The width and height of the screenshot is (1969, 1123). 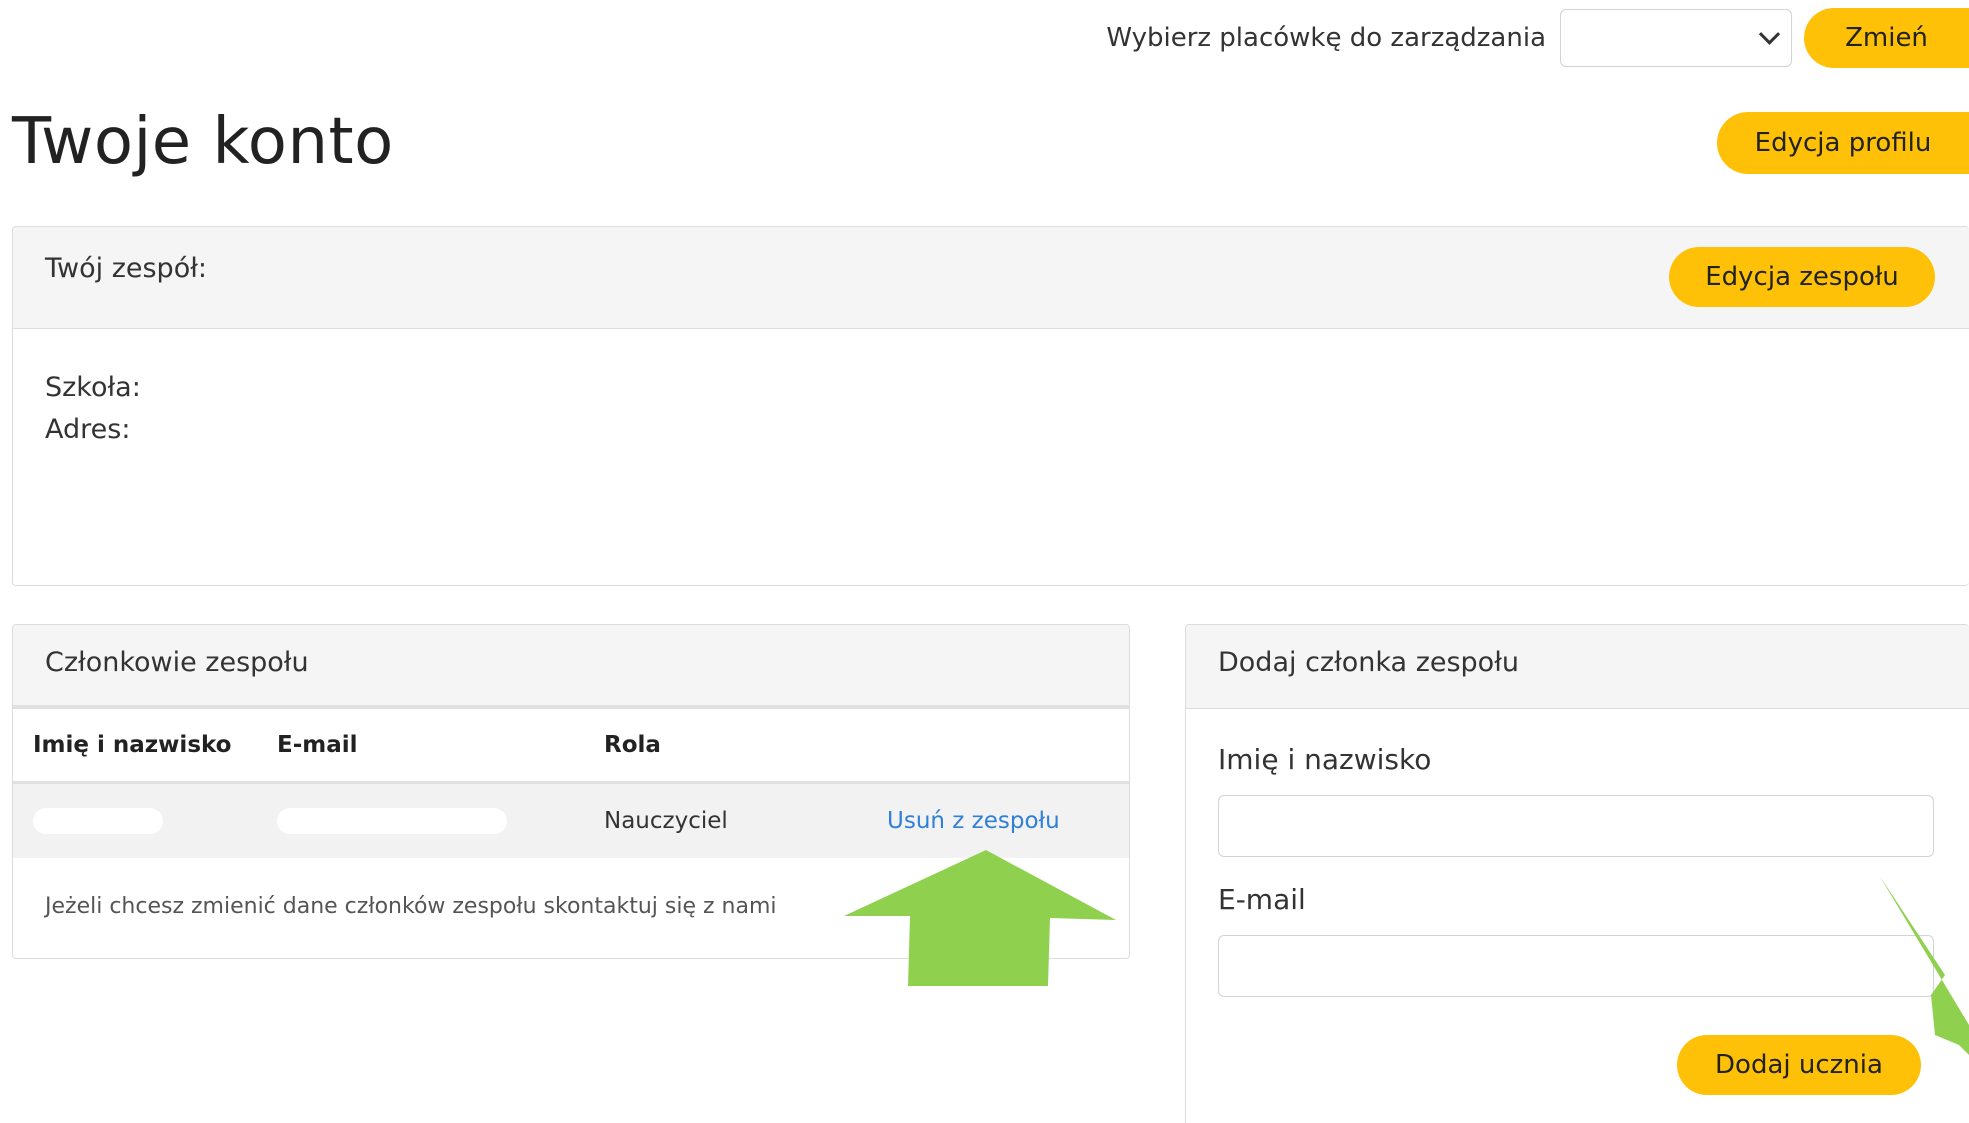 I want to click on team-details: Szkoła: Adres:, so click(x=991, y=409).